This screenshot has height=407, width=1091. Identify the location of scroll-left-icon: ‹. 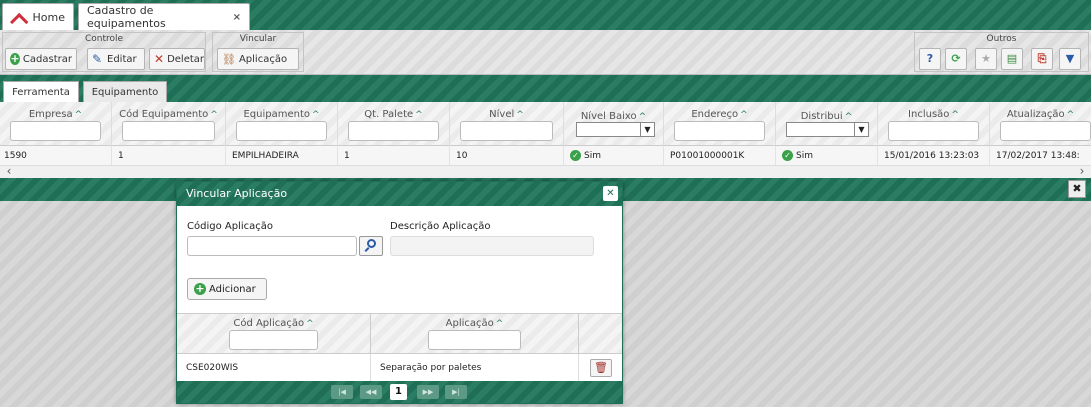
(9, 171).